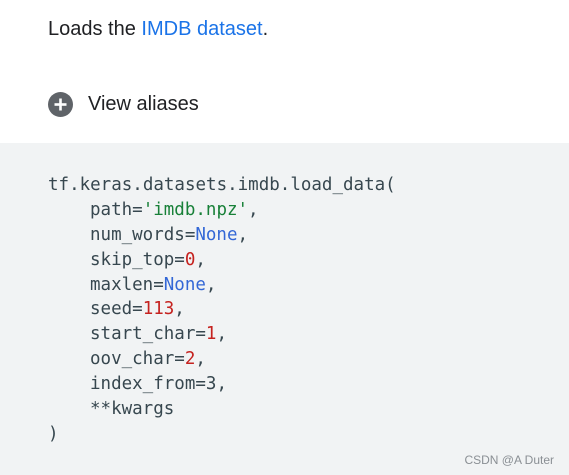 This screenshot has width=569, height=475. I want to click on view-aliases-label: View aliases, so click(143, 103).